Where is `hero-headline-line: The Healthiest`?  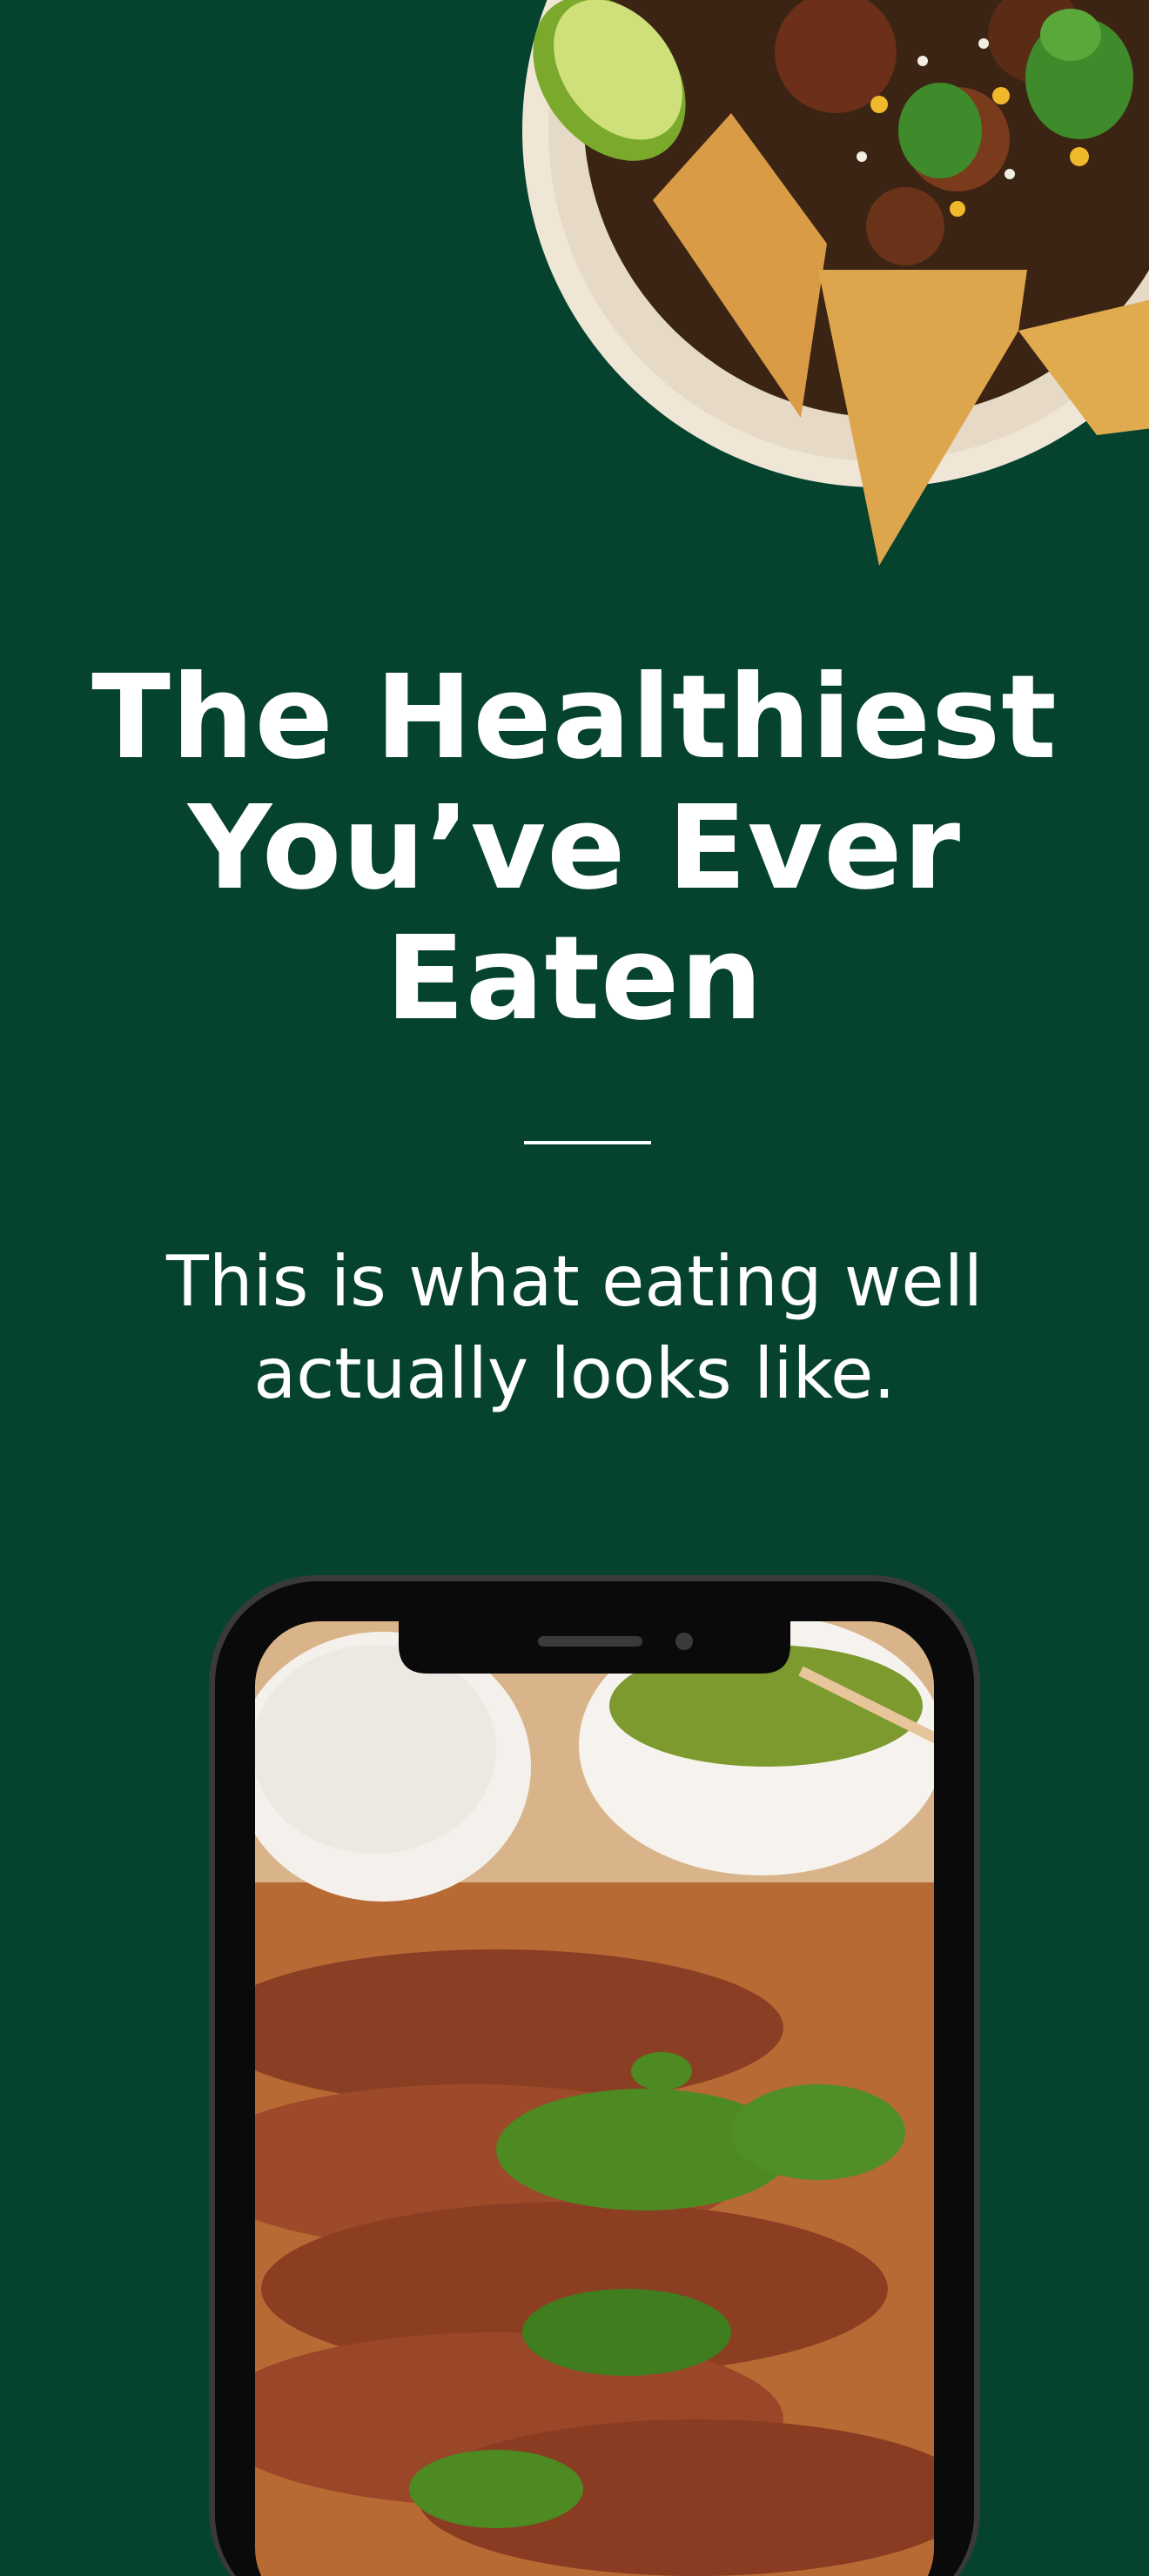
hero-headline-line: The Healthiest is located at coordinates (574, 718).